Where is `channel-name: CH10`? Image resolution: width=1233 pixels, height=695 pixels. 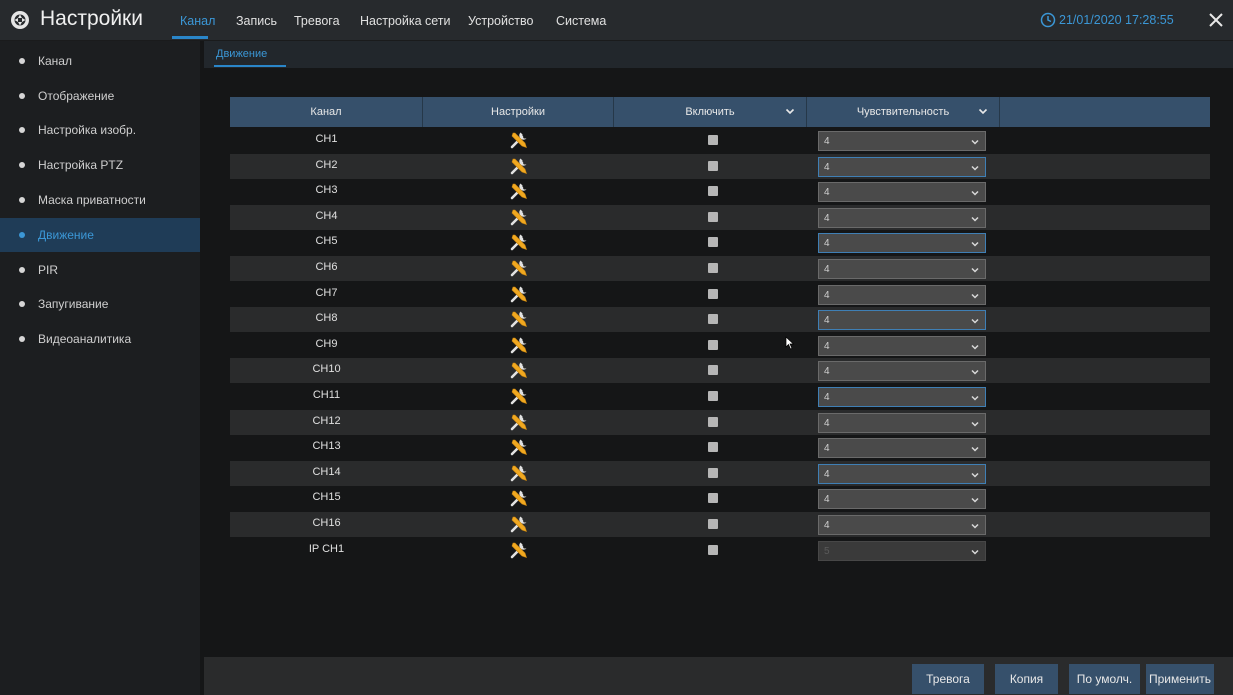 channel-name: CH10 is located at coordinates (326, 369).